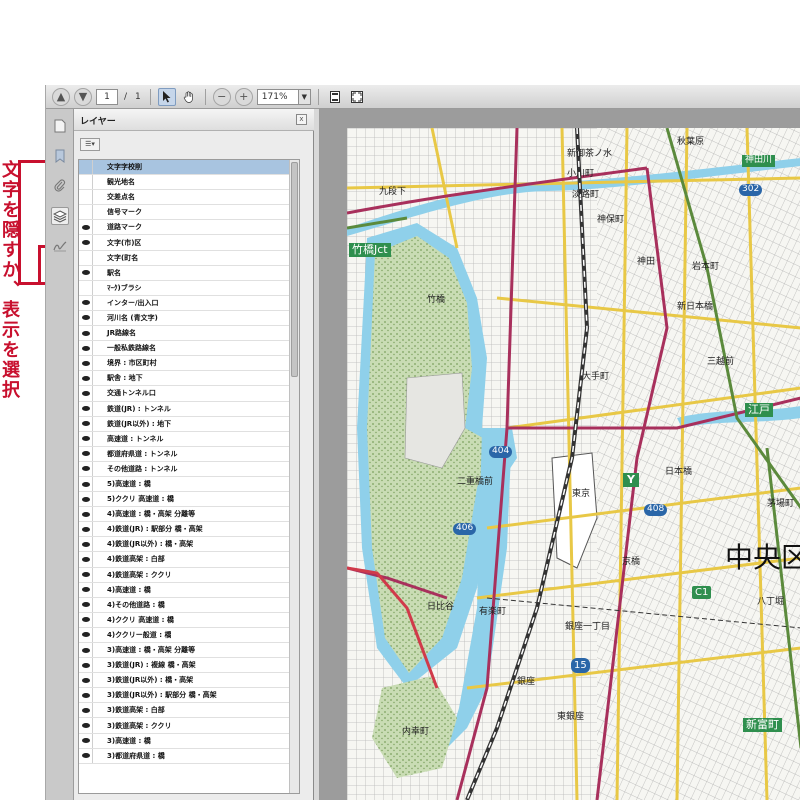  I want to click on layer-row: 3)高速道 : 橋・高架 分離等, so click(189, 651).